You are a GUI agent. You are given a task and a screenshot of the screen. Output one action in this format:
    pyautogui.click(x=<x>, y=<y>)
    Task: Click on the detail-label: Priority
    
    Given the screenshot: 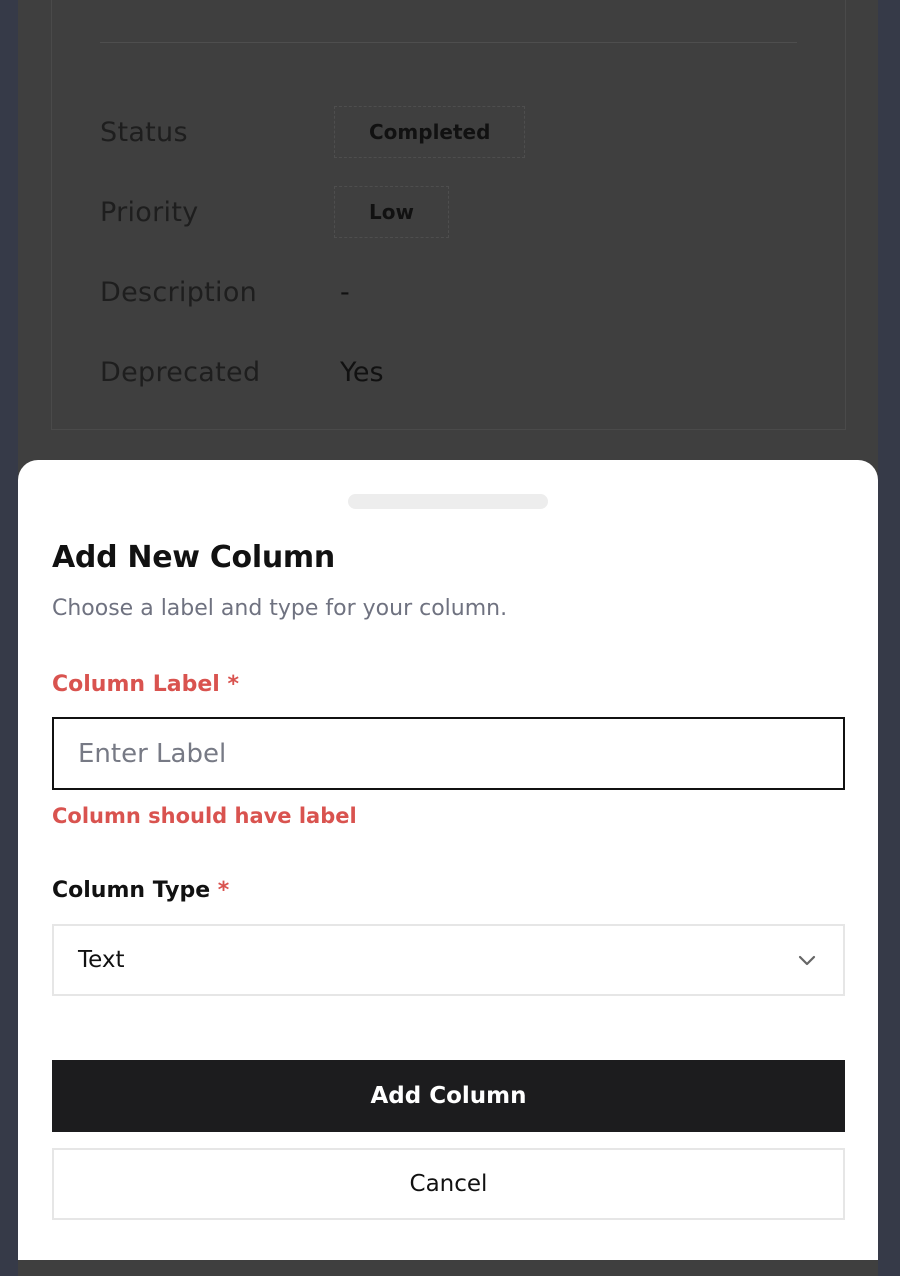 What is the action you would take?
    pyautogui.click(x=149, y=212)
    